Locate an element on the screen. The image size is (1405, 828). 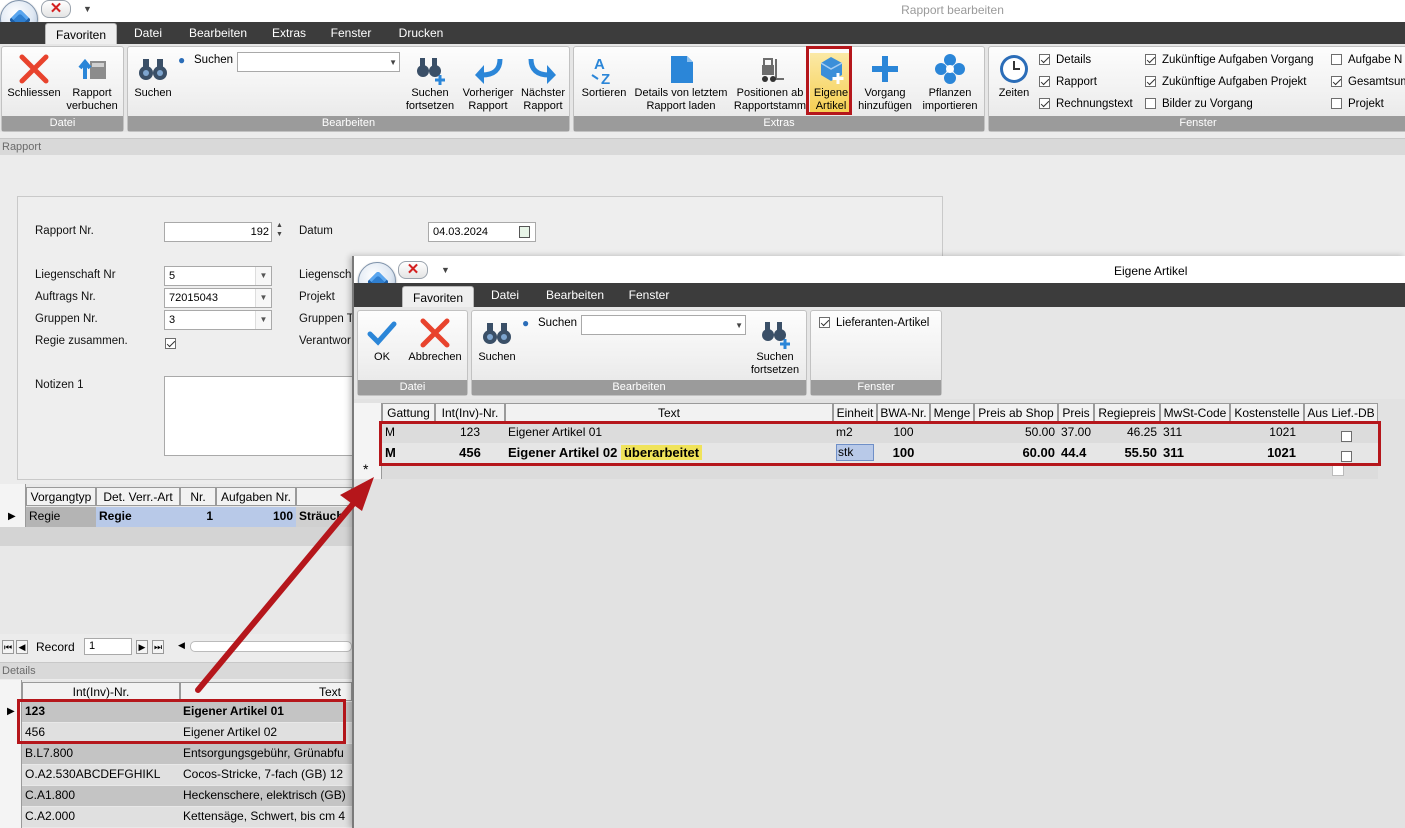
check-projekt: Projekt is located at coordinates (1357, 104).